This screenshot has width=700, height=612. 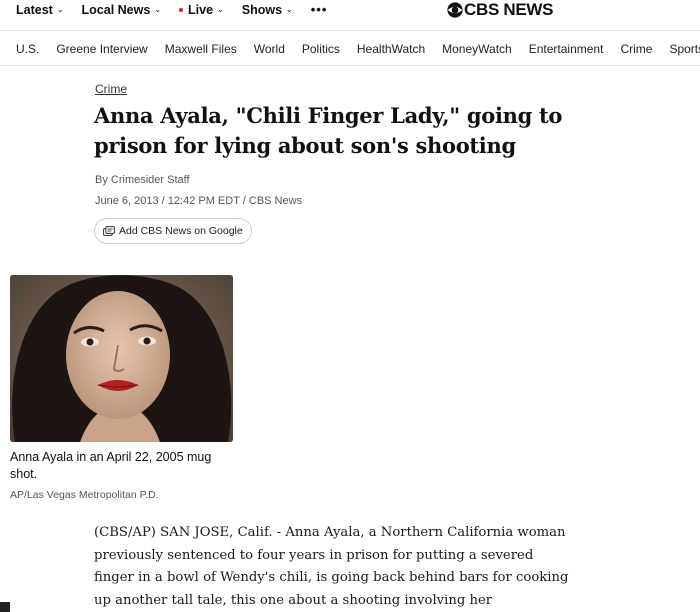 What do you see at coordinates (269, 49) in the screenshot?
I see `section-world: World` at bounding box center [269, 49].